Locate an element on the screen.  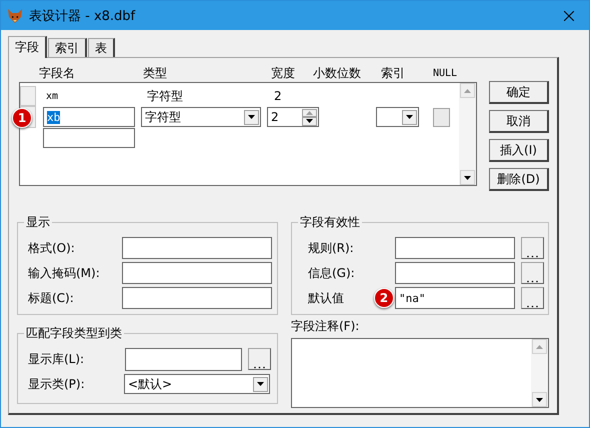
group-title: 匹配字段类型到类 is located at coordinates (74, 333).